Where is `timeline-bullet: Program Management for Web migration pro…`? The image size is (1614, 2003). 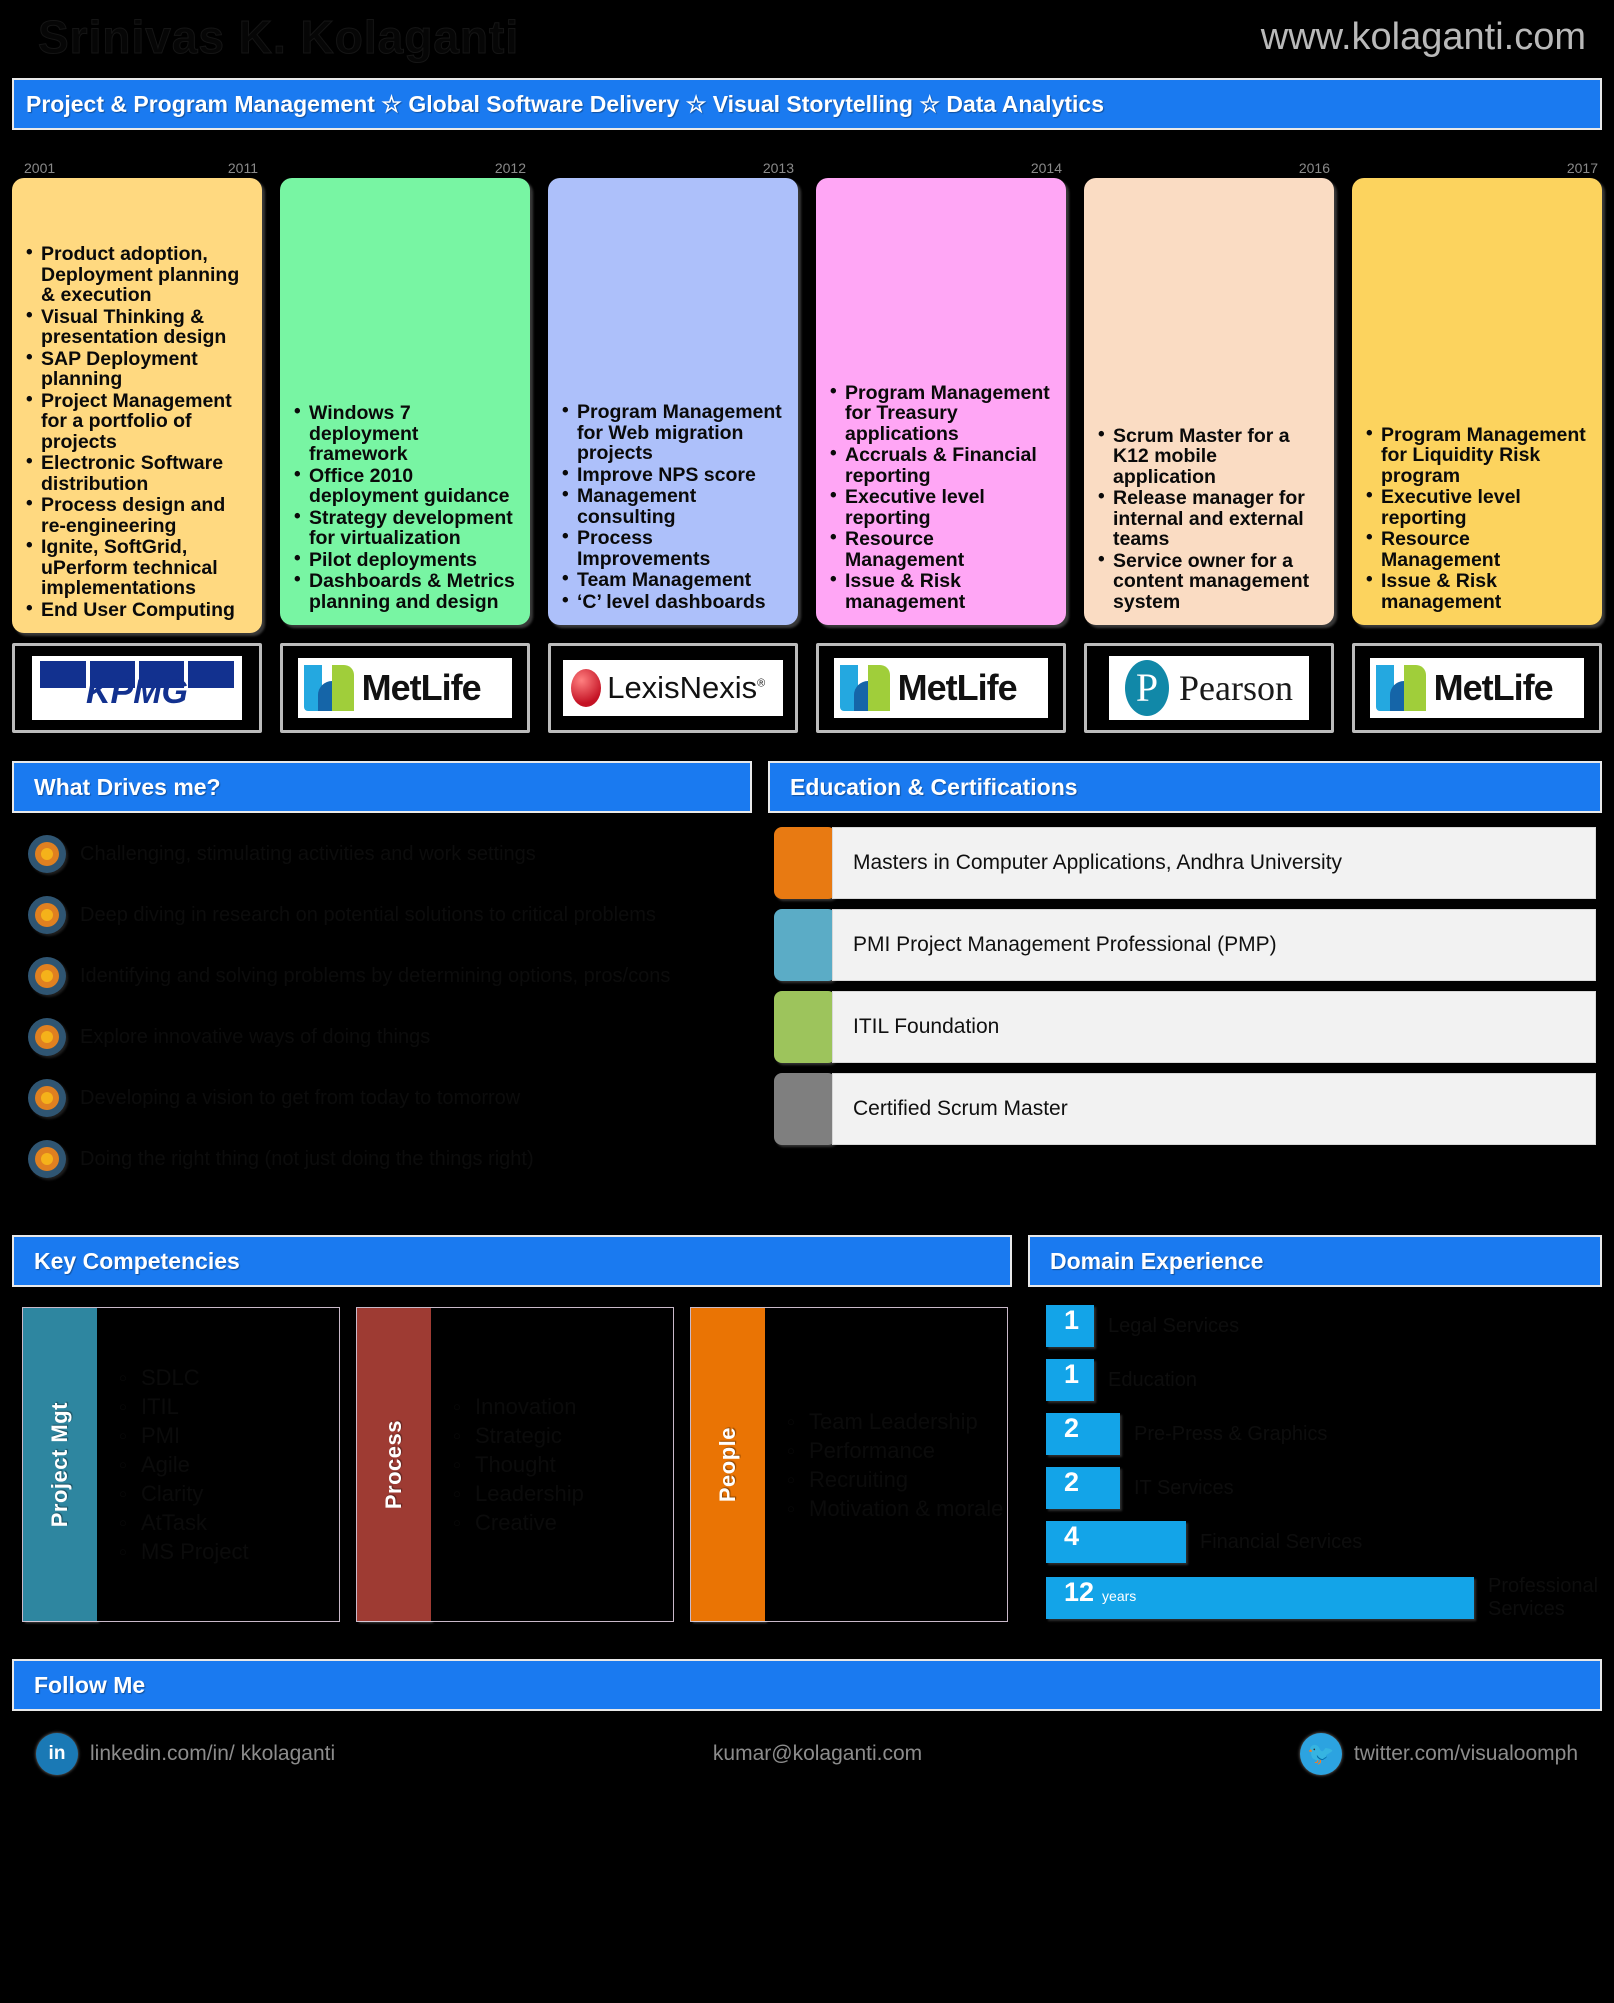
timeline-bullet: Program Management for Web migration pro… is located at coordinates (673, 432).